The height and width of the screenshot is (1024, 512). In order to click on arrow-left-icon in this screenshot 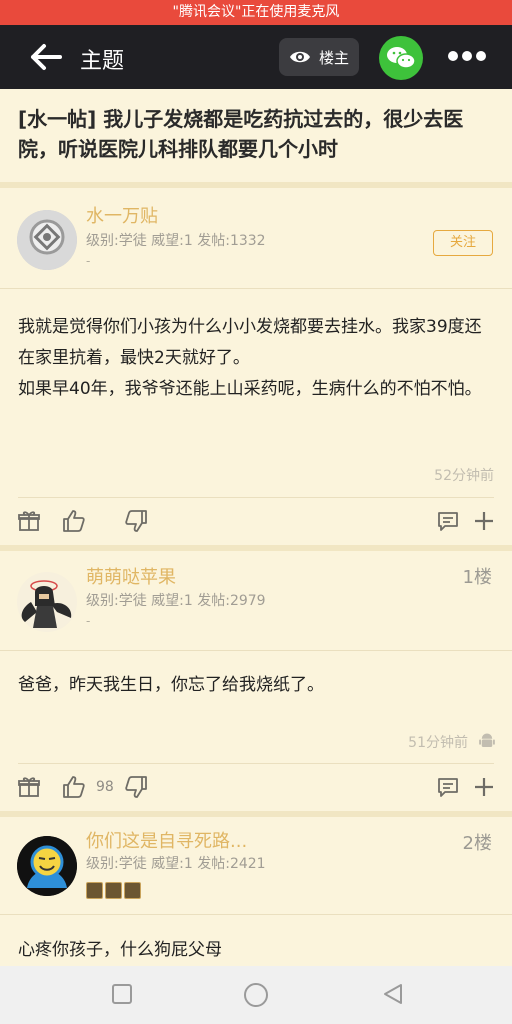, I will do `click(46, 57)`.